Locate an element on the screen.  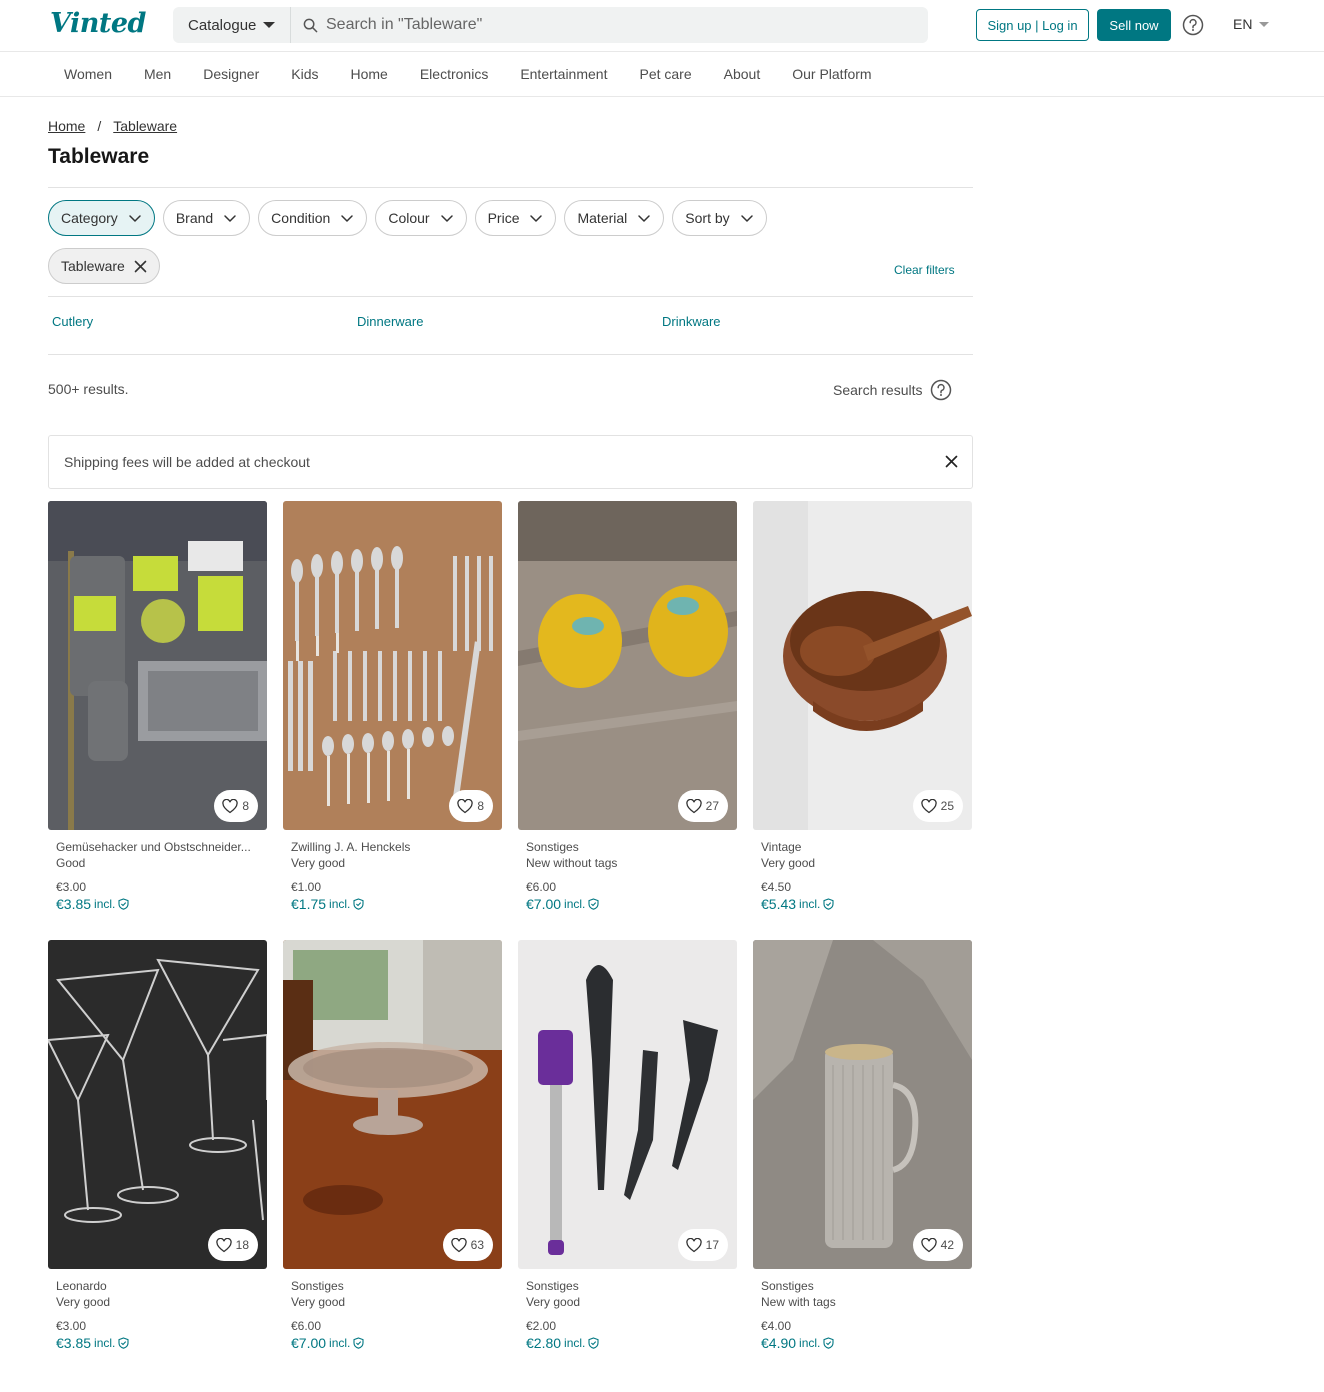
nav-item-electronics: Electronics is located at coordinates (454, 74).